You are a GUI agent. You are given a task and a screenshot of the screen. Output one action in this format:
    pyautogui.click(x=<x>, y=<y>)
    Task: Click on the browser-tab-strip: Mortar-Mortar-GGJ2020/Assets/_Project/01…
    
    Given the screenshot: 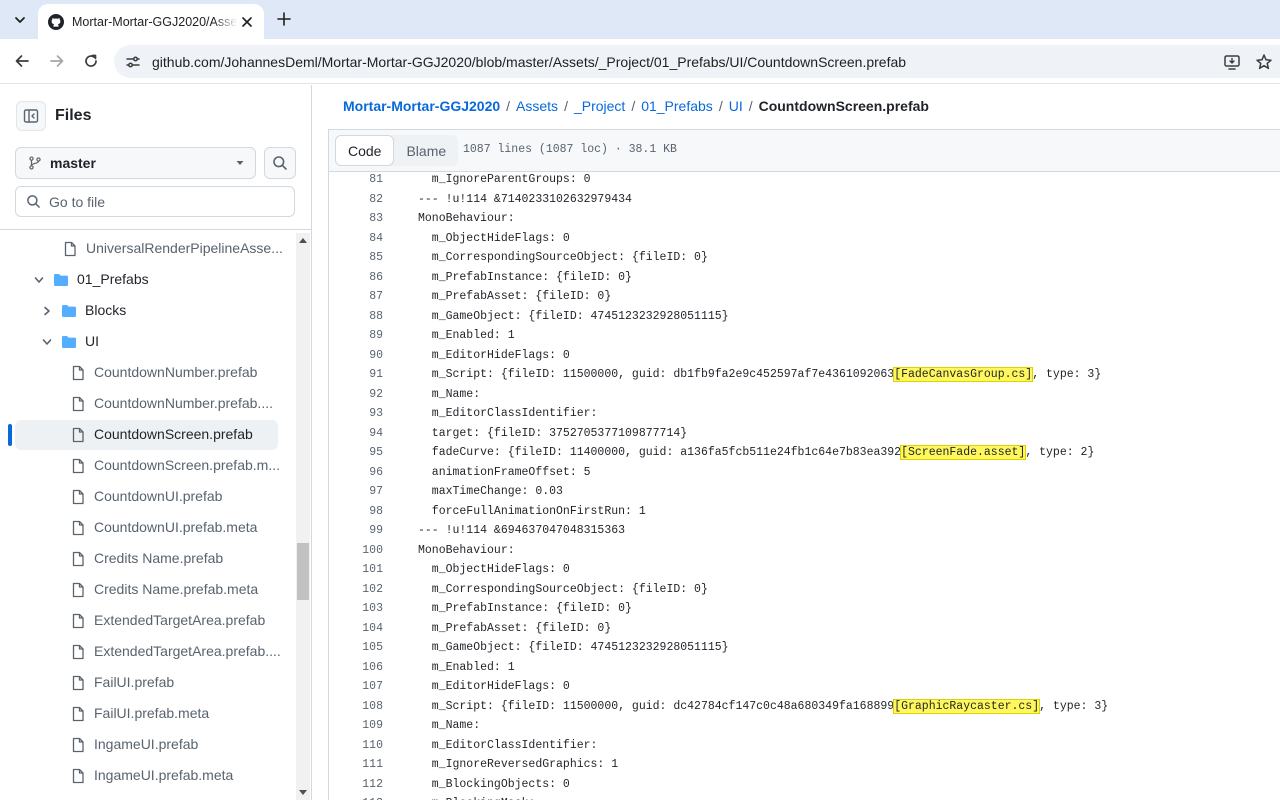 What is the action you would take?
    pyautogui.click(x=640, y=19)
    